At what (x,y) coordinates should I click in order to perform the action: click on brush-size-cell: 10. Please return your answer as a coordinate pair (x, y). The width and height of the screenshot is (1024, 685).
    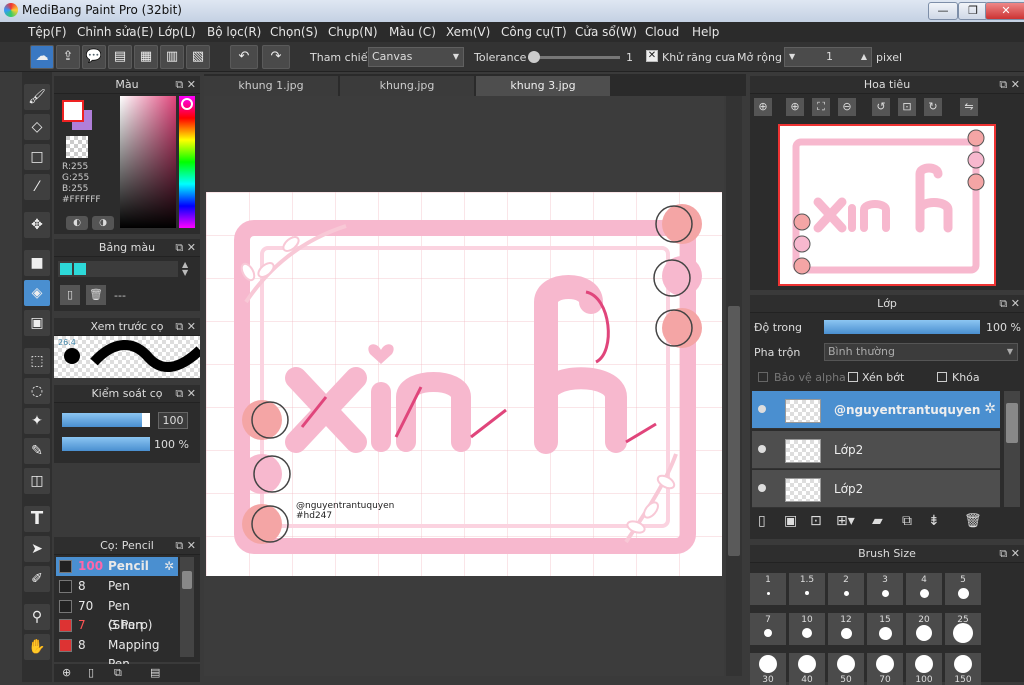
    Looking at the image, I should click on (807, 629).